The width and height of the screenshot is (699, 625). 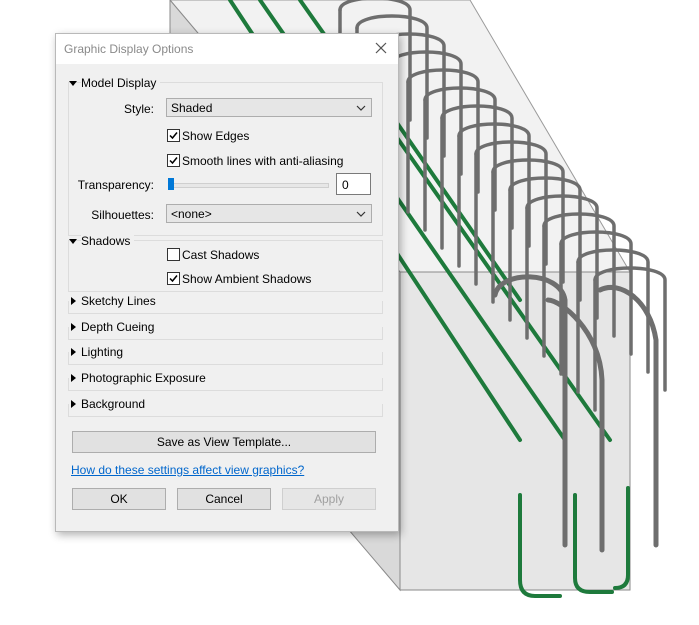 I want to click on show-edges-checkbox, so click(x=173, y=135).